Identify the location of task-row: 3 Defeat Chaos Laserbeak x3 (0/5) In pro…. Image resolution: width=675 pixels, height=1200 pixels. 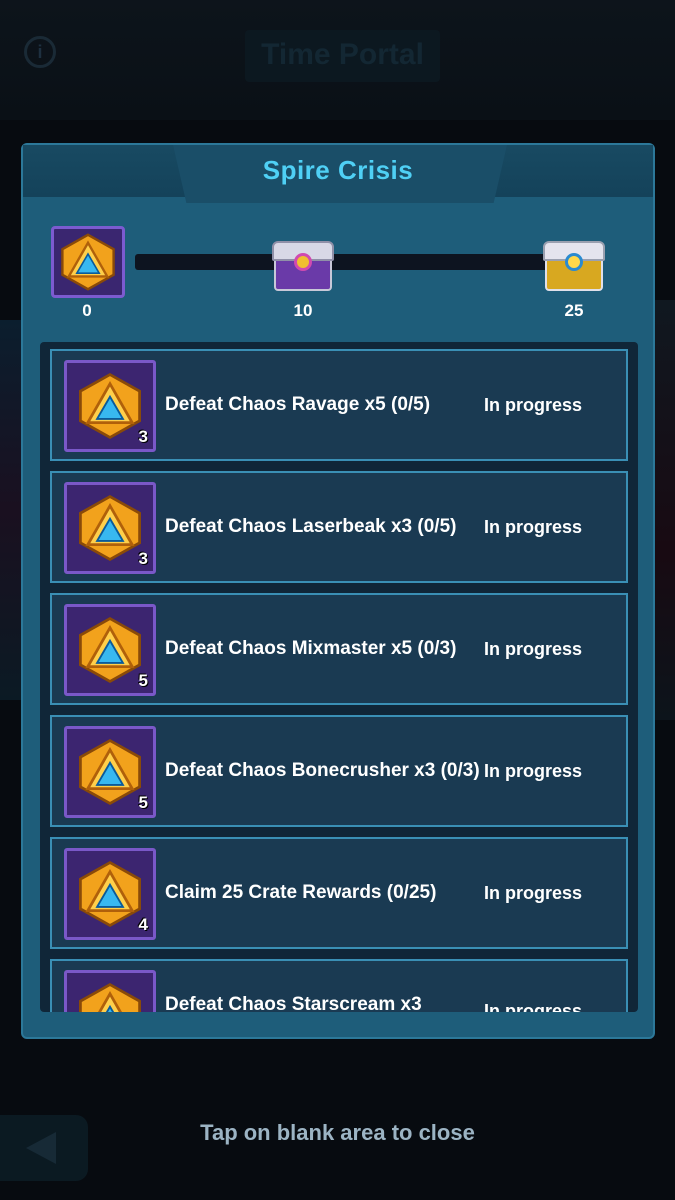
(339, 527).